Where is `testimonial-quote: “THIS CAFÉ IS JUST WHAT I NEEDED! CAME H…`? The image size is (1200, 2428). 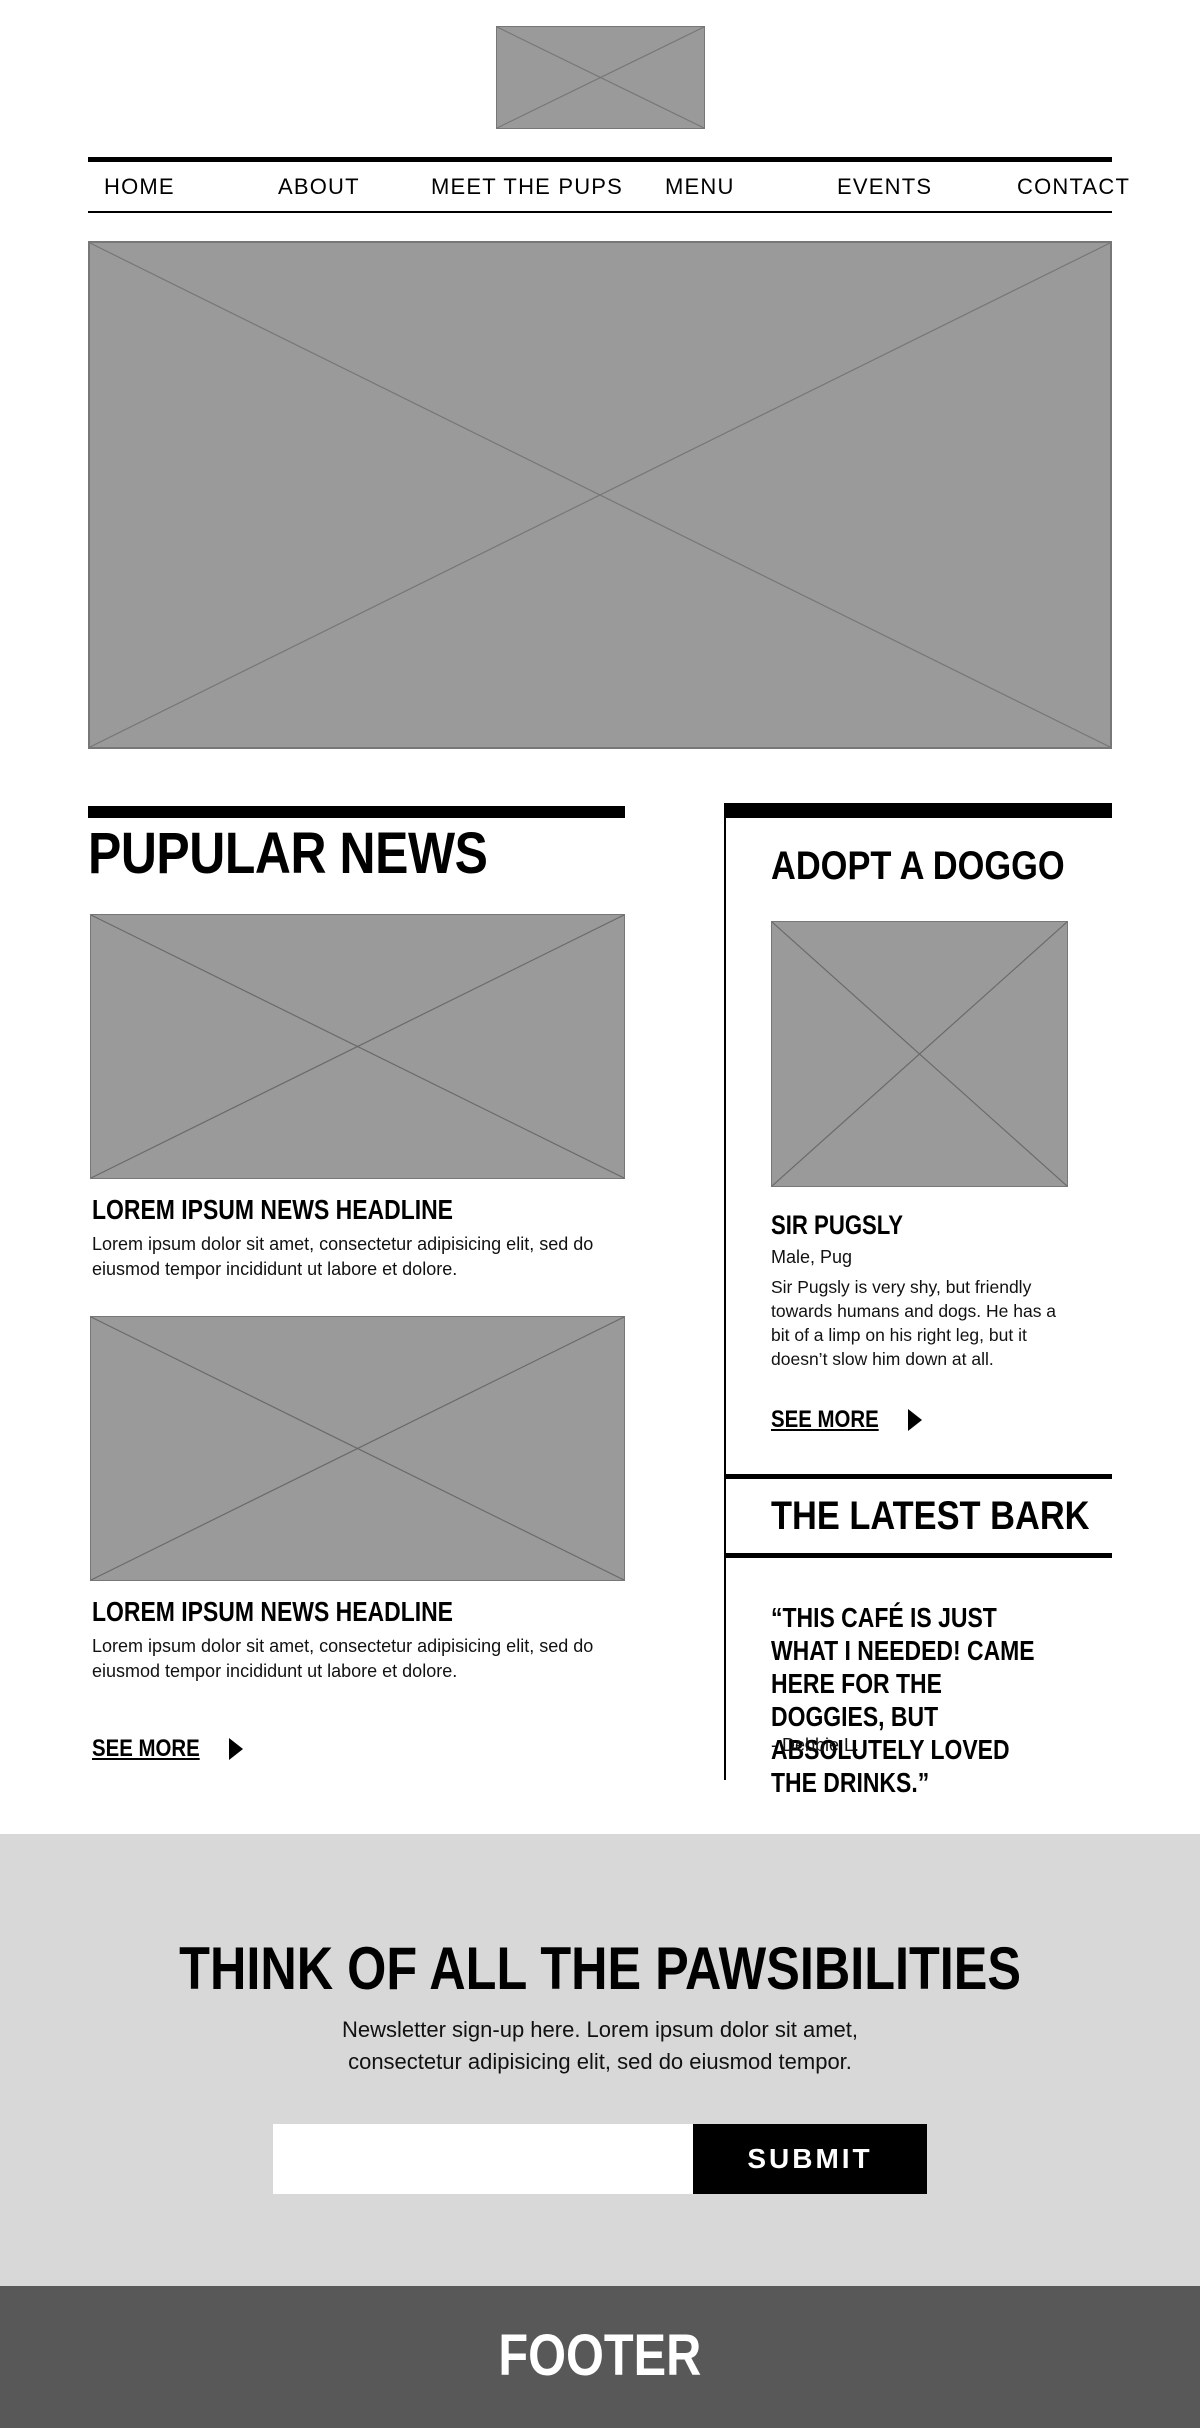
testimonial-quote: “THIS CAFÉ IS JUST WHAT I NEEDED! CAME H… is located at coordinates (903, 1700).